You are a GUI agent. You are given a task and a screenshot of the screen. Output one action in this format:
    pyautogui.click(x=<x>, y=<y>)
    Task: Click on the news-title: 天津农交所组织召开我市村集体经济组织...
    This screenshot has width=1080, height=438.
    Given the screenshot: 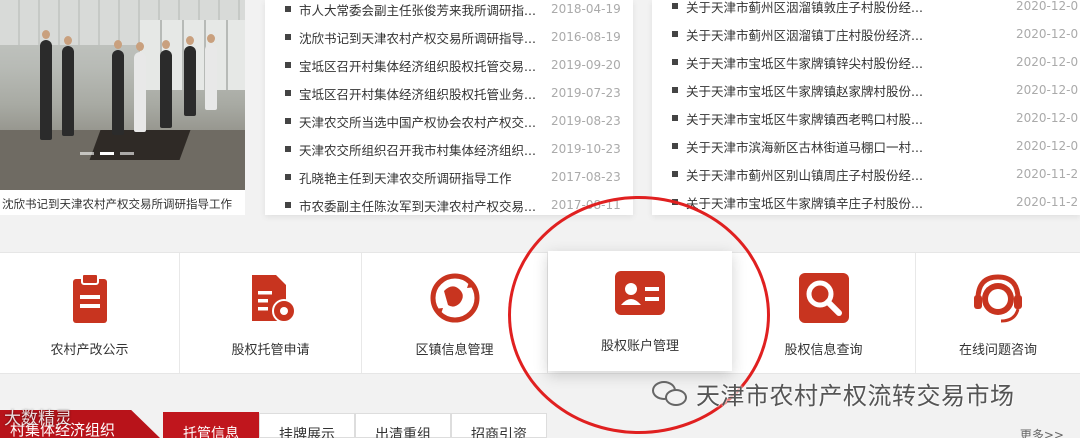 What is the action you would take?
    pyautogui.click(x=417, y=149)
    